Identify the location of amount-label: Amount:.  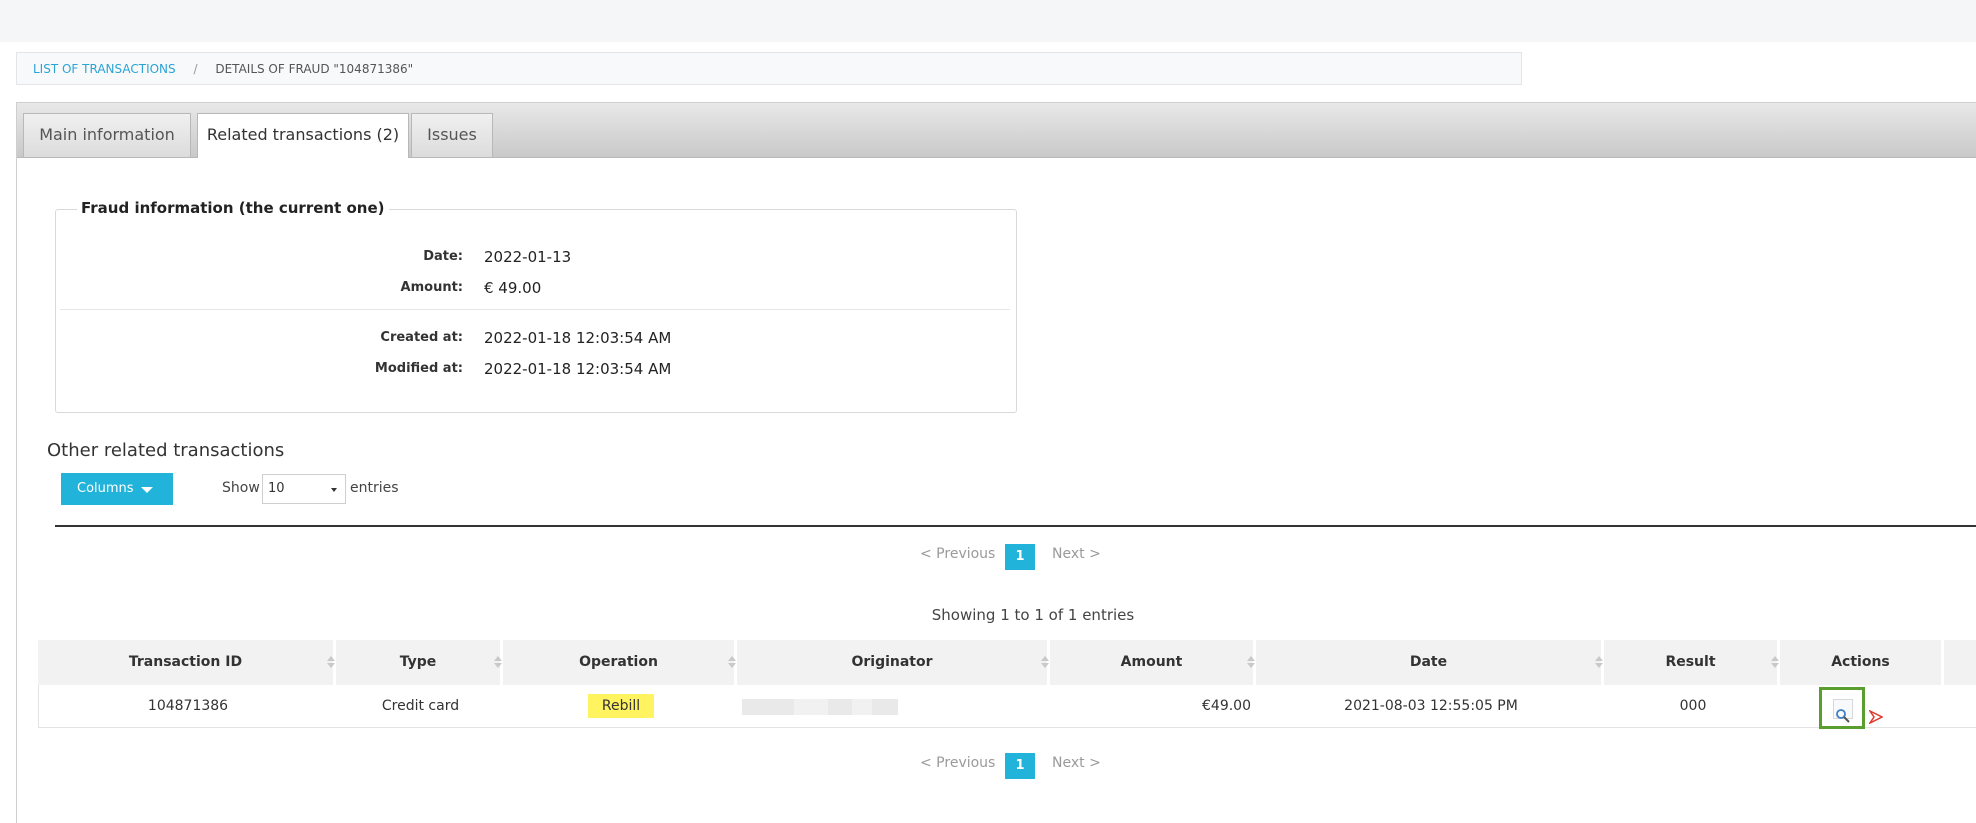
(431, 287).